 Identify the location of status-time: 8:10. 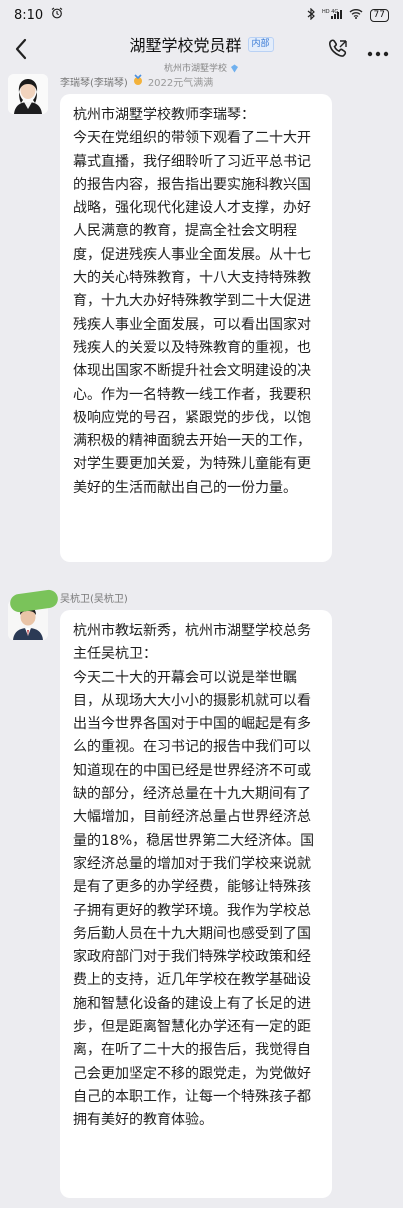
(29, 15).